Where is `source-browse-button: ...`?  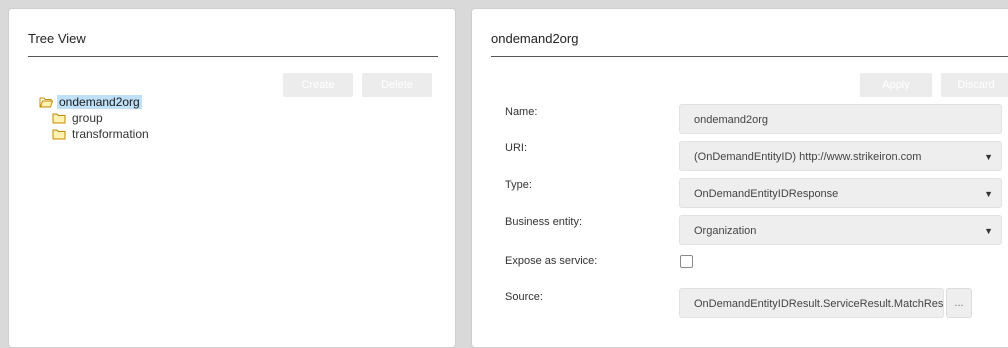 source-browse-button: ... is located at coordinates (959, 303).